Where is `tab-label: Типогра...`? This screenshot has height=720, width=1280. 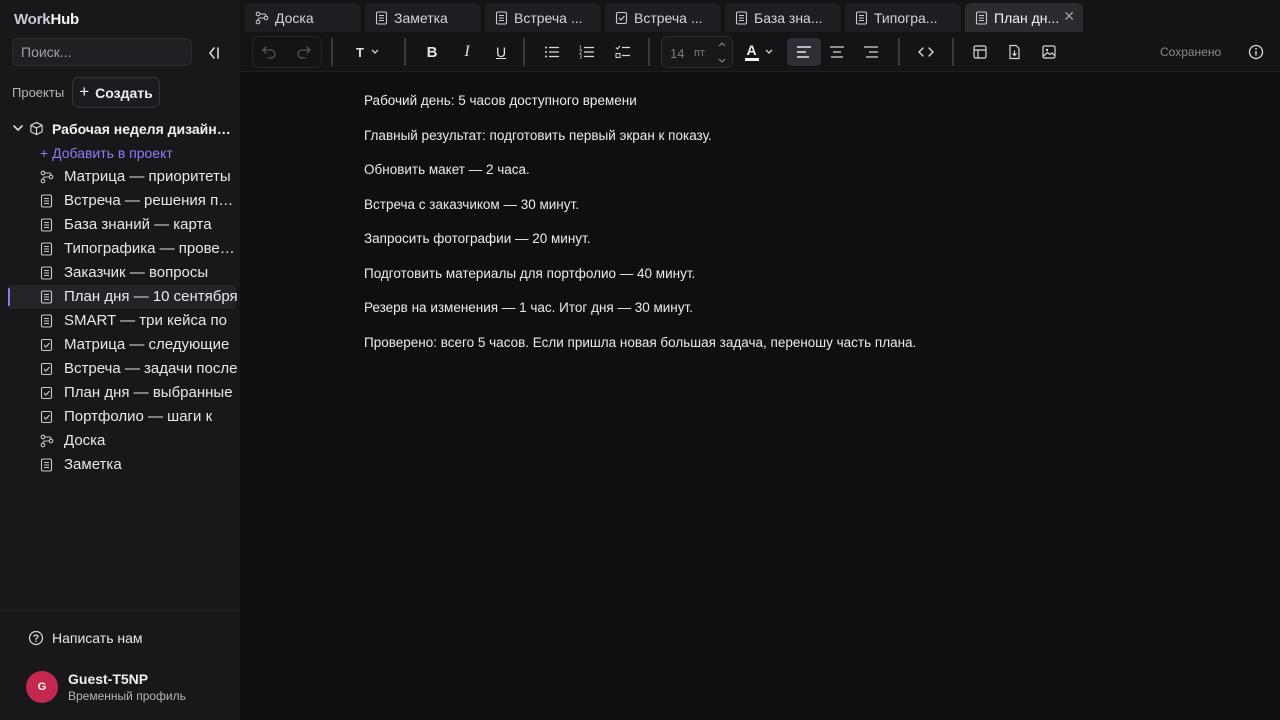 tab-label: Типогра... is located at coordinates (906, 17).